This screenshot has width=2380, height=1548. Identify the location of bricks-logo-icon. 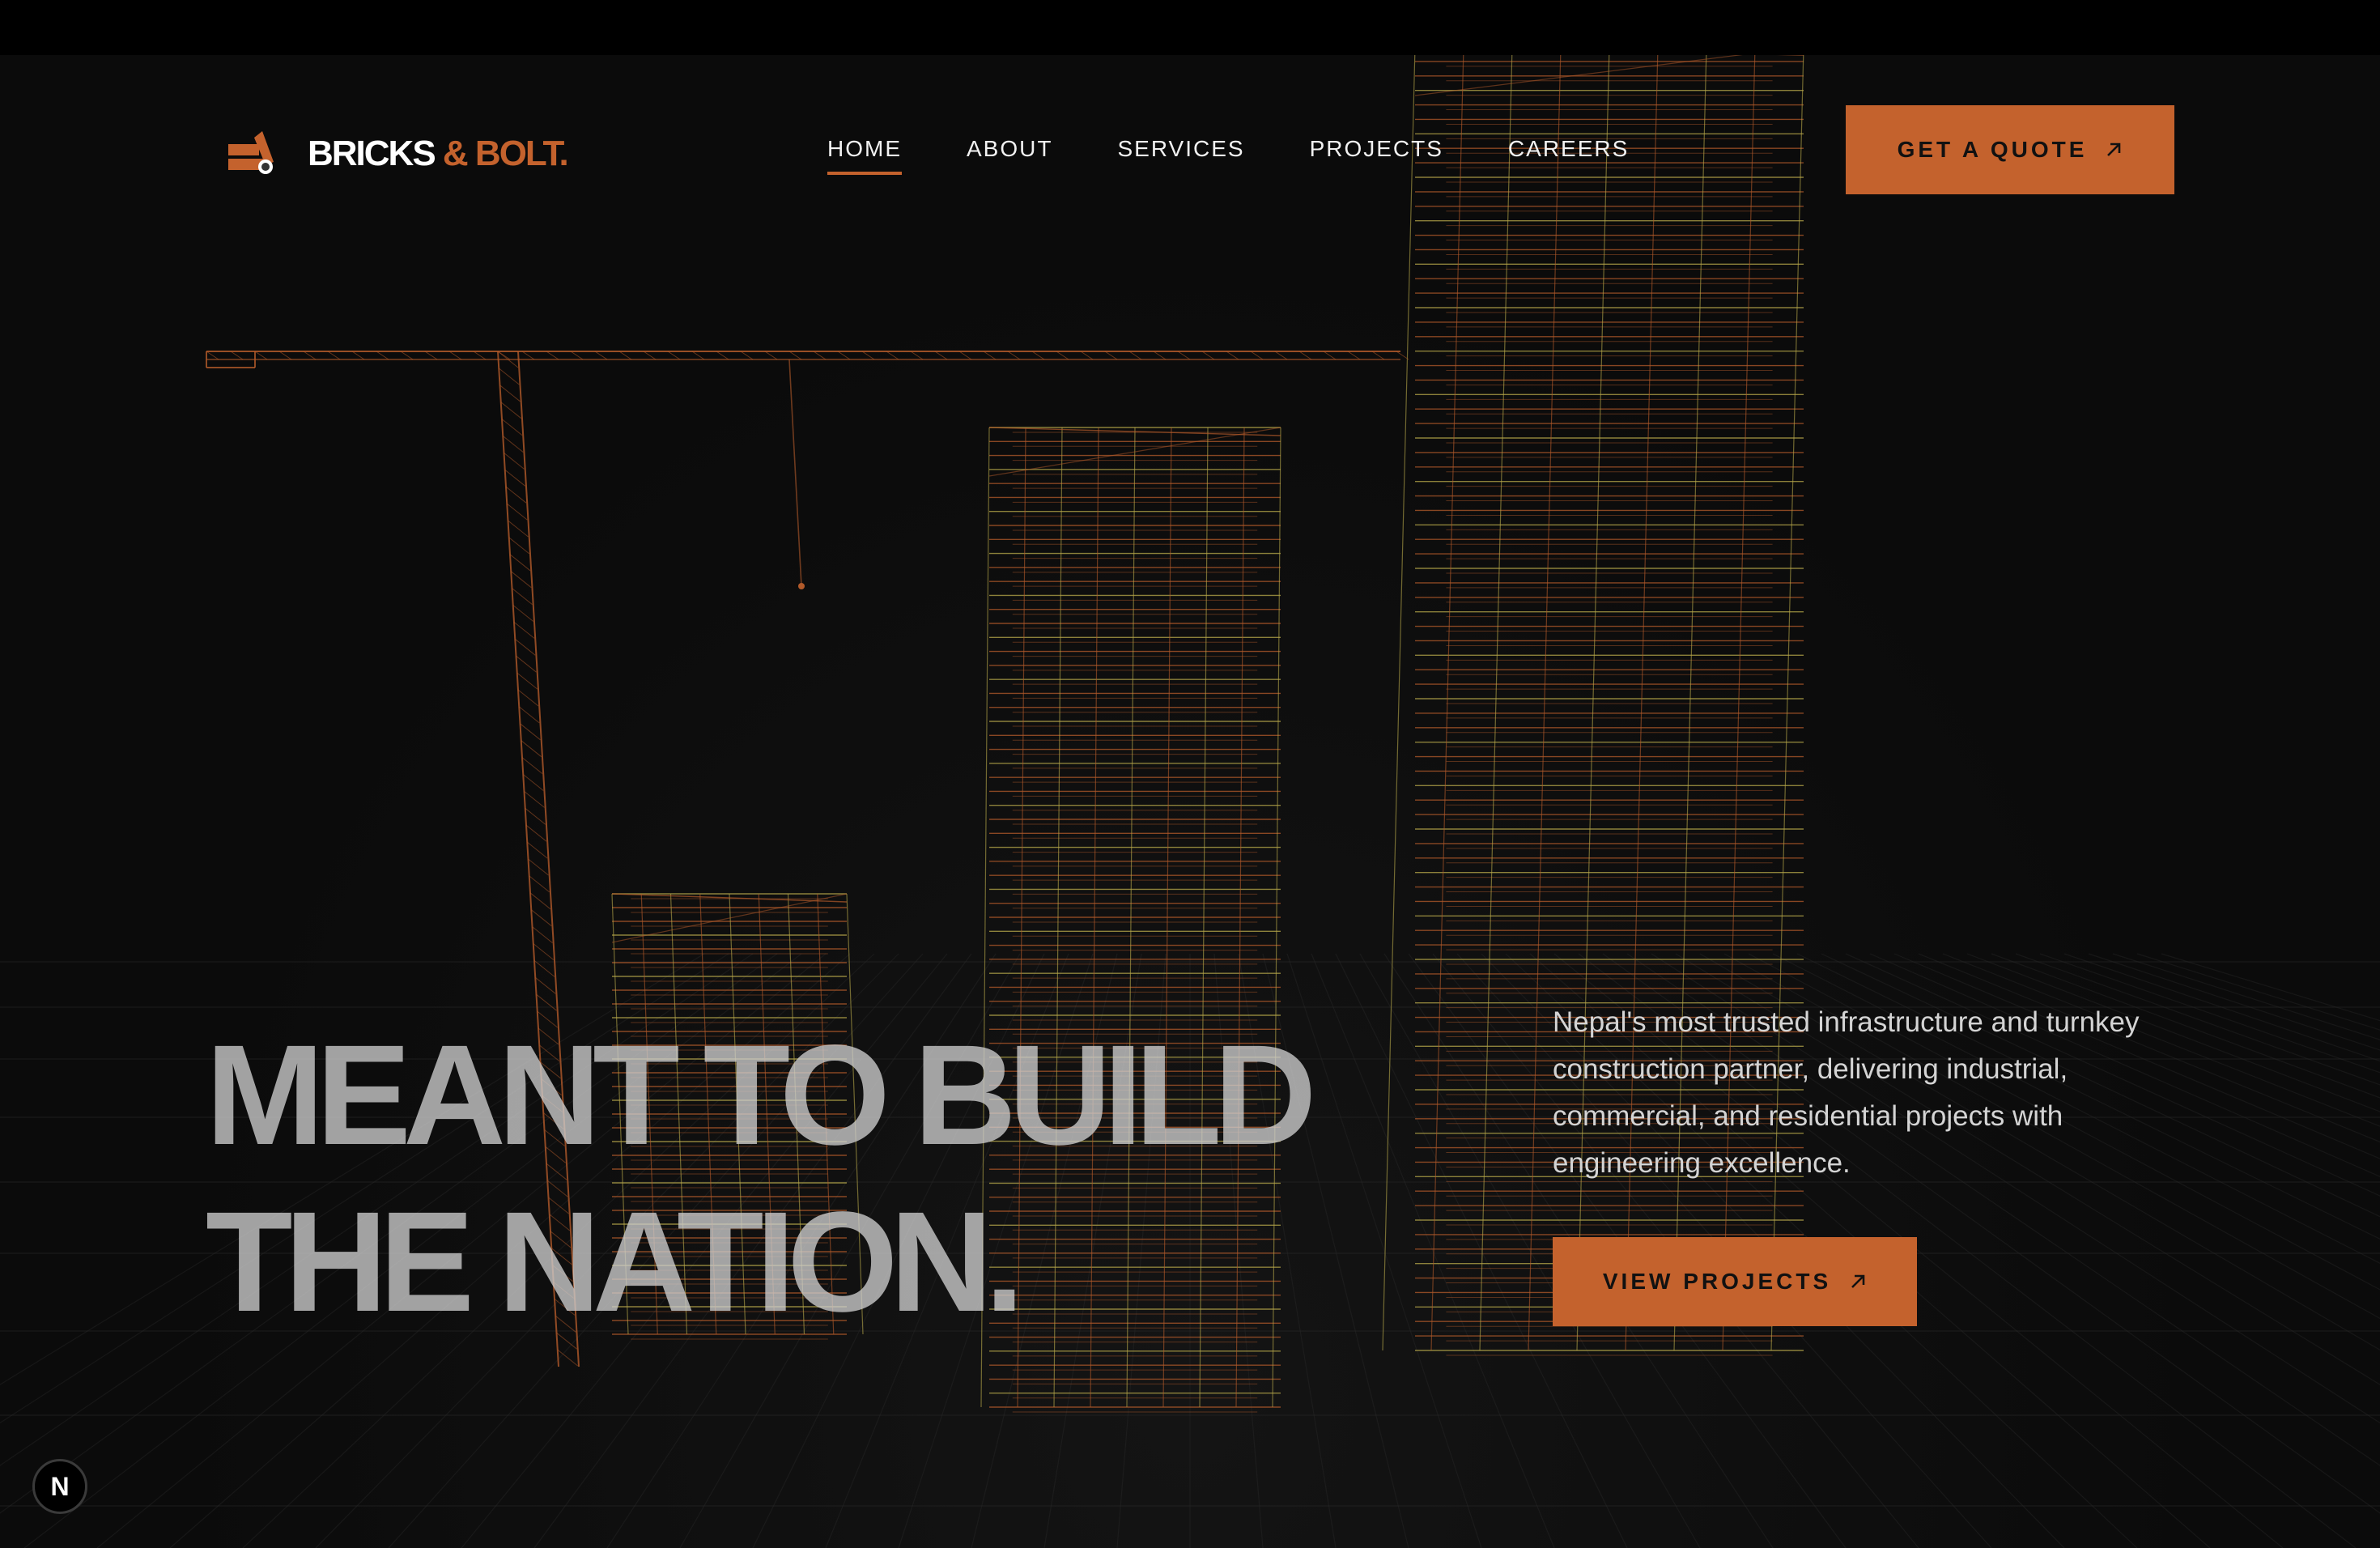
(251, 152).